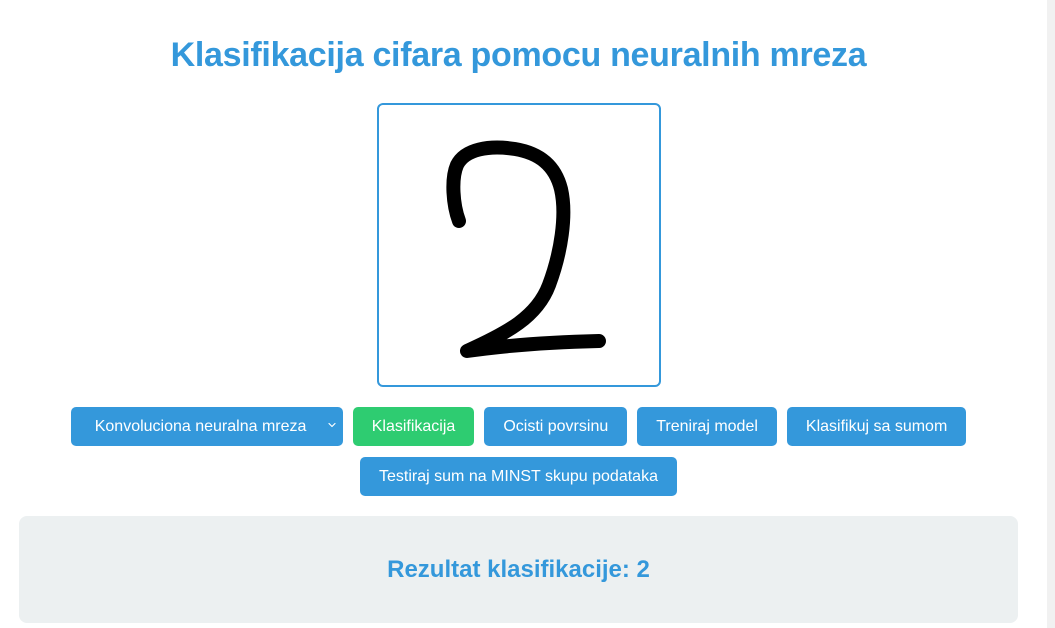 The height and width of the screenshot is (628, 1055). Describe the element at coordinates (332, 425) in the screenshot. I see `chevron-down-icon` at that location.